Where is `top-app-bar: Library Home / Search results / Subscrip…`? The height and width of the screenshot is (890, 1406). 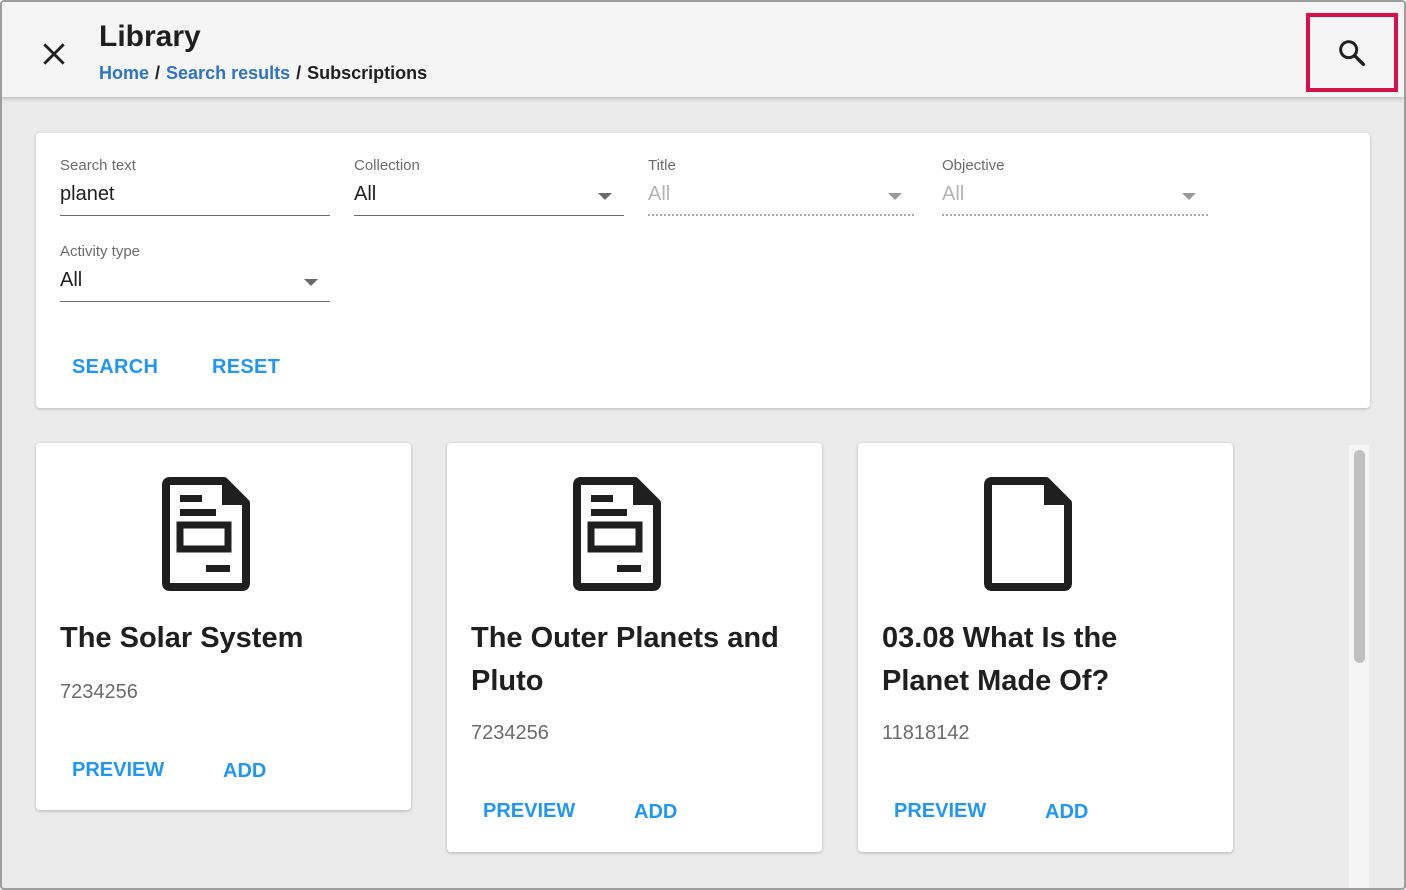 top-app-bar: Library Home / Search results / Subscrip… is located at coordinates (703, 50).